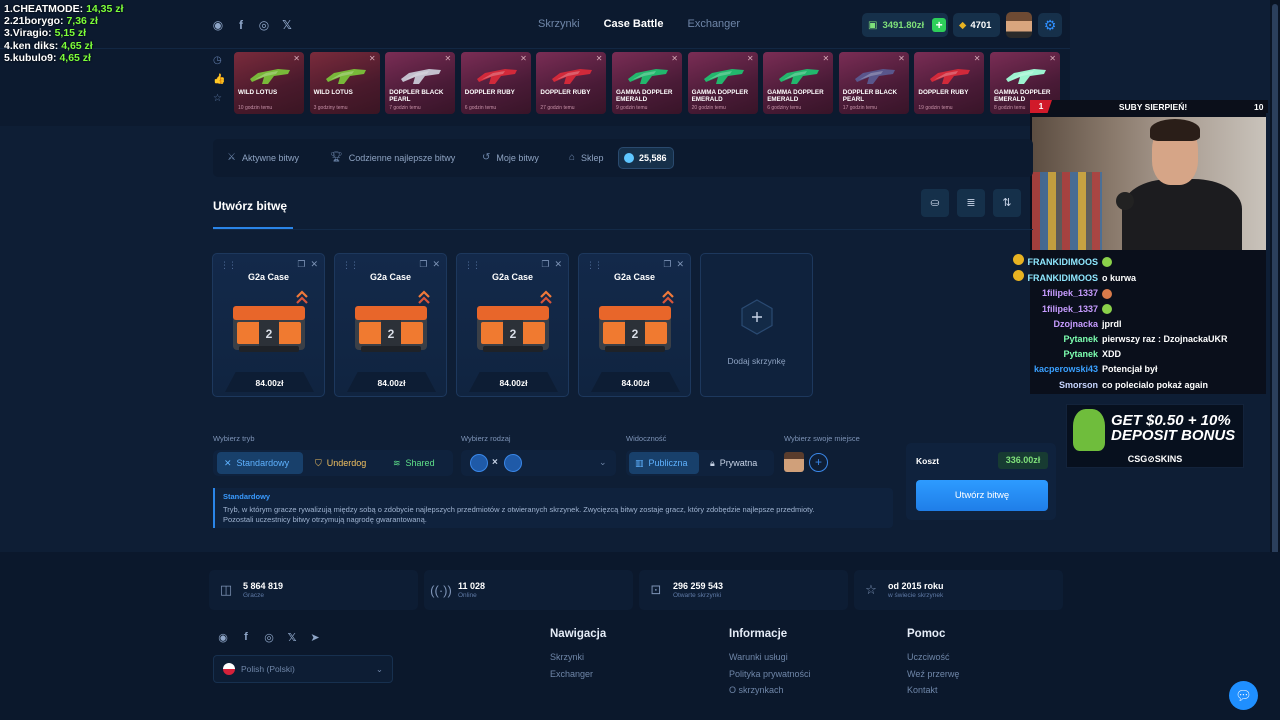 The height and width of the screenshot is (720, 1280). Describe the element at coordinates (1243, 695) in the screenshot. I see `support-chat-button: 💬︎` at that location.